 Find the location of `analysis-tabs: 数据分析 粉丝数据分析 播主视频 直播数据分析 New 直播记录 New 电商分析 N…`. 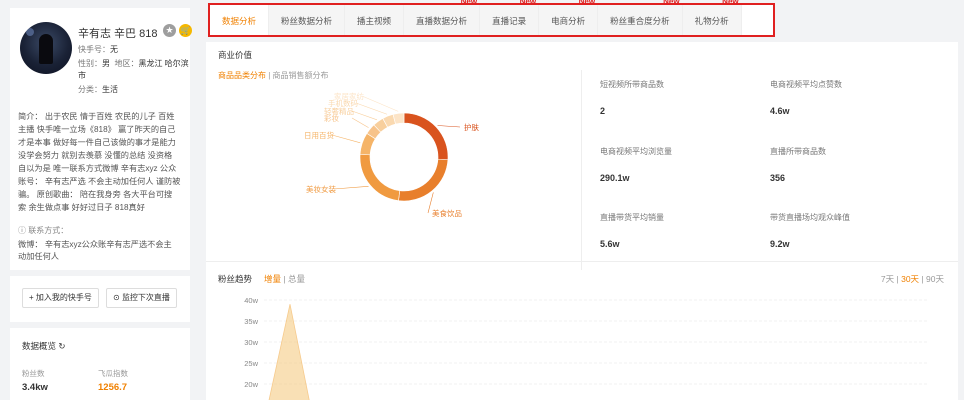

analysis-tabs: 数据分析 粉丝数据分析 播主视频 直播数据分析 New 直播记录 New 电商分析 N… is located at coordinates (491, 18).